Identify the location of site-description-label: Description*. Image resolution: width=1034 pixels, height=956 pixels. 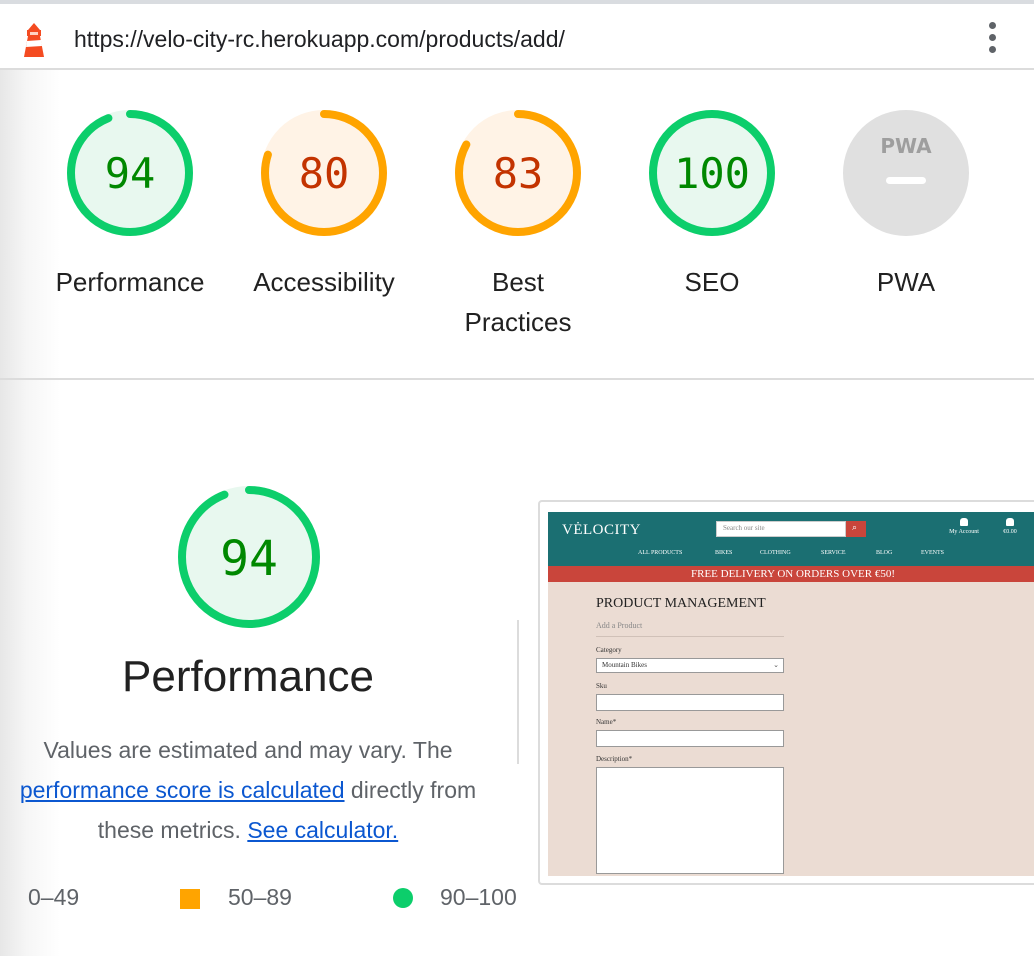
(614, 759).